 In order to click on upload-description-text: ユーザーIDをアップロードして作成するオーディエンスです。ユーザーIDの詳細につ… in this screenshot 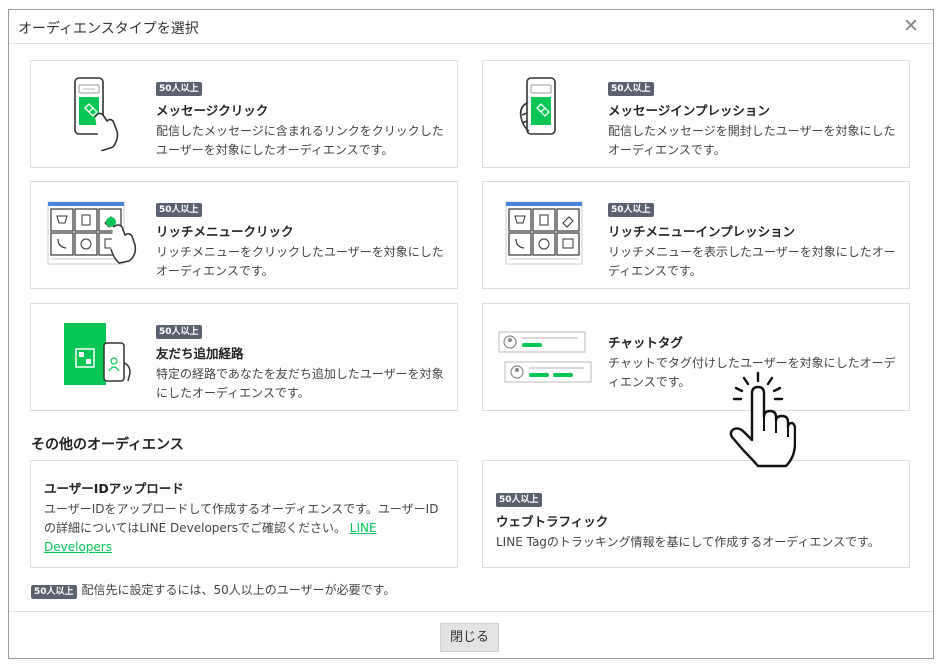, I will do `click(241, 518)`.